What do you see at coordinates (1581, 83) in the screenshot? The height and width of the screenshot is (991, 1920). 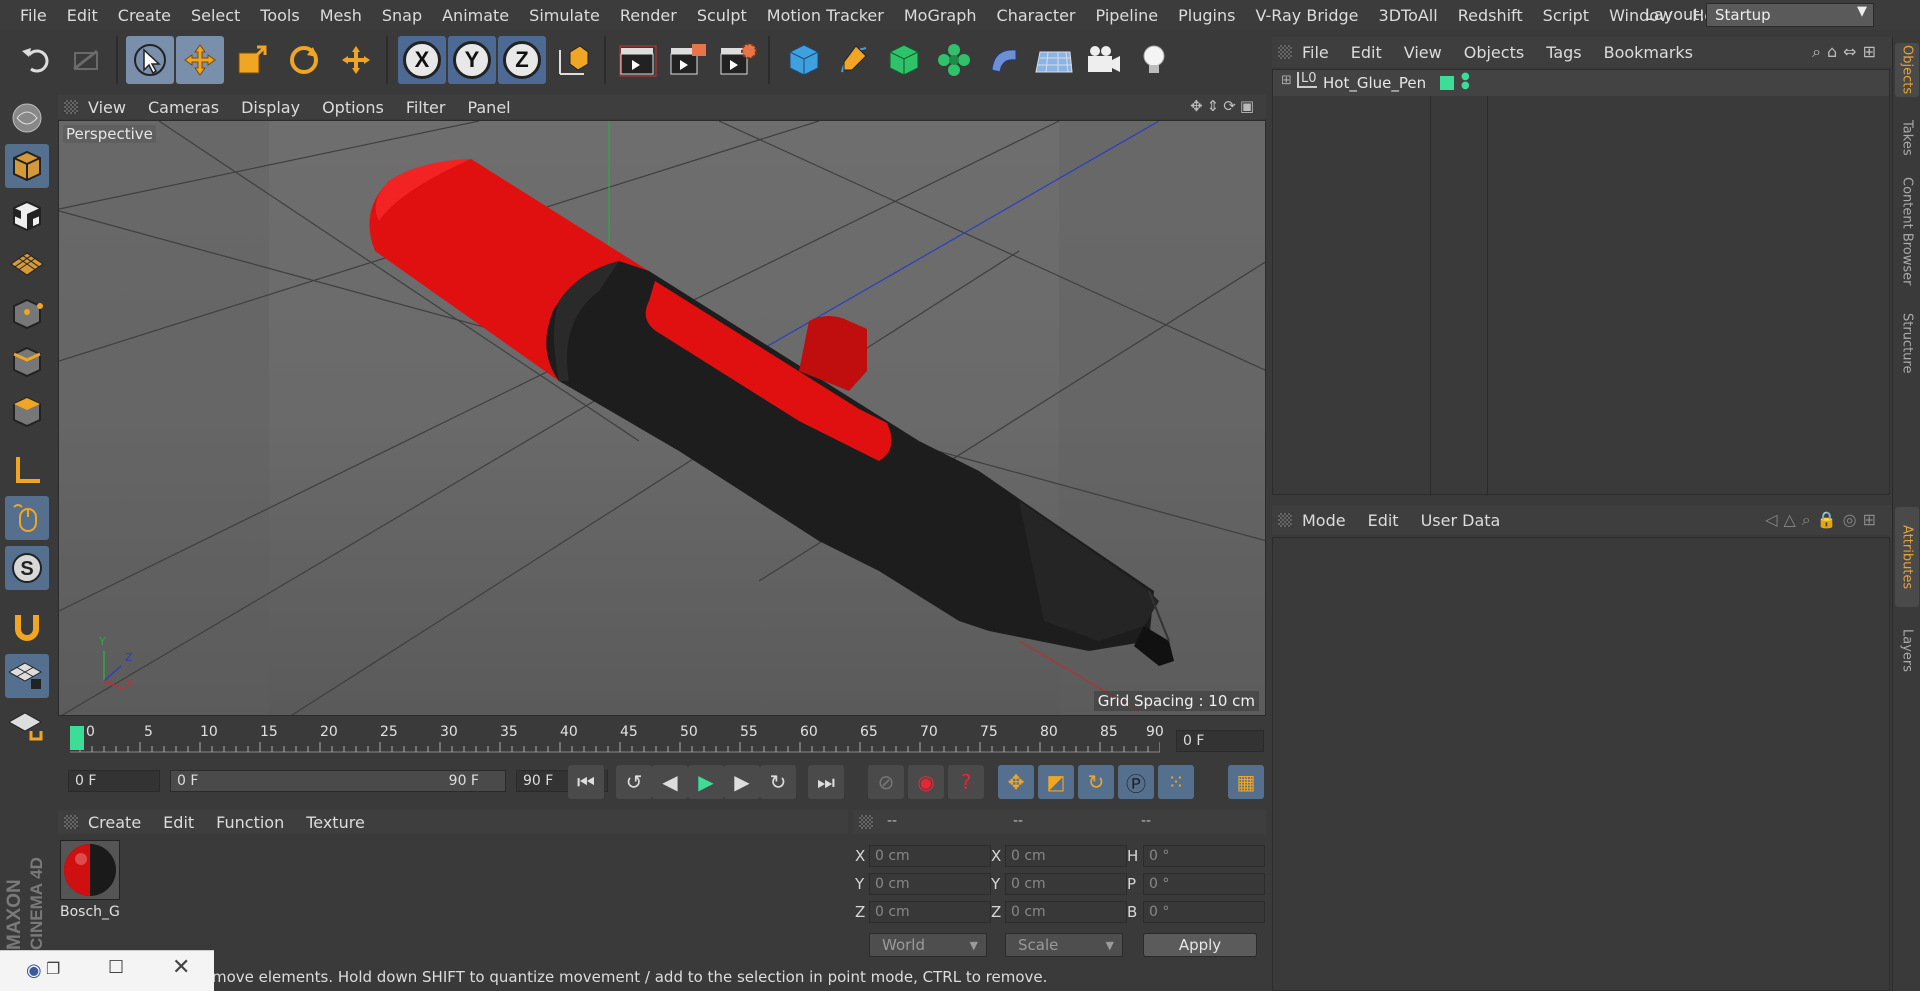 I see `object-row: ⊞ L0 Hot_Glue_Pen ● ●` at bounding box center [1581, 83].